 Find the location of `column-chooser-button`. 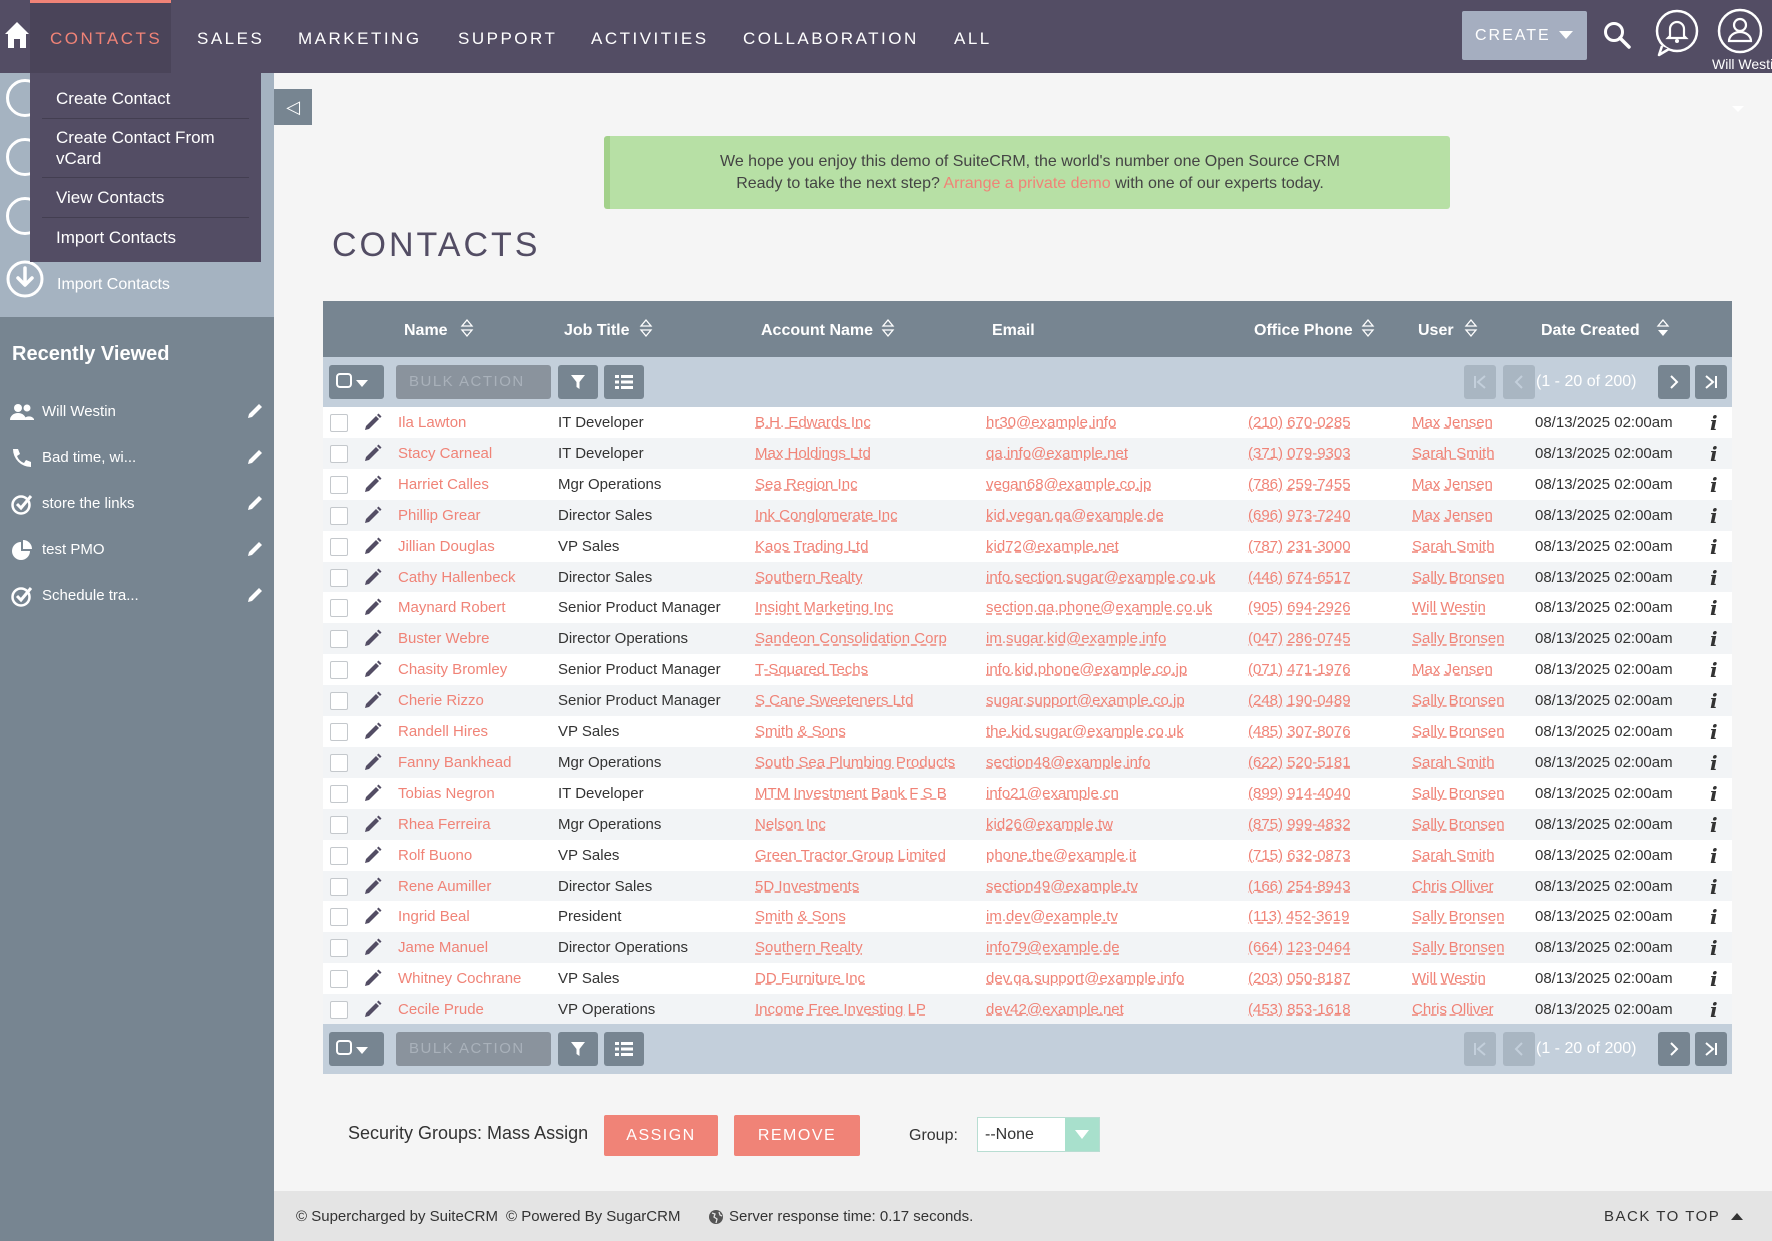

column-chooser-button is located at coordinates (624, 382).